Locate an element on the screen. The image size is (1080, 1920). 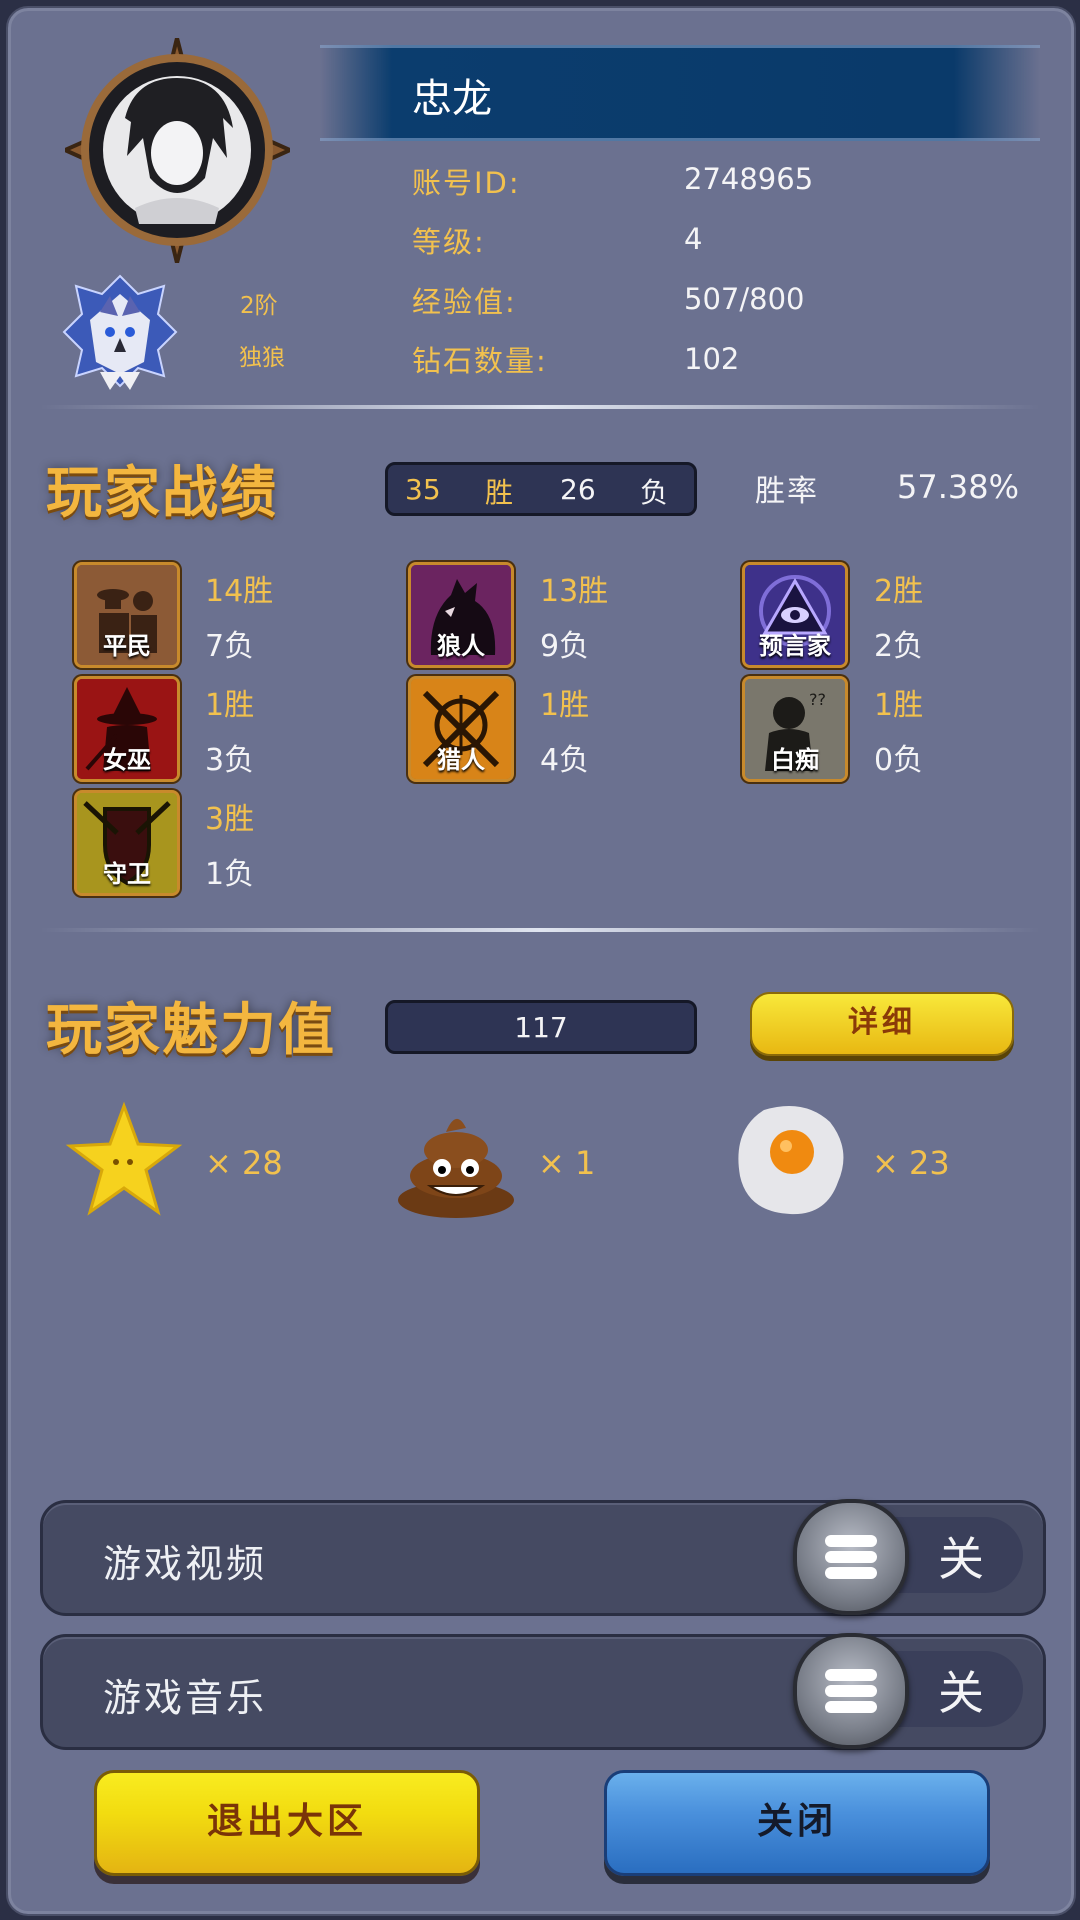
idiot-icon: ?? 白痴 is located at coordinates (795, 729).